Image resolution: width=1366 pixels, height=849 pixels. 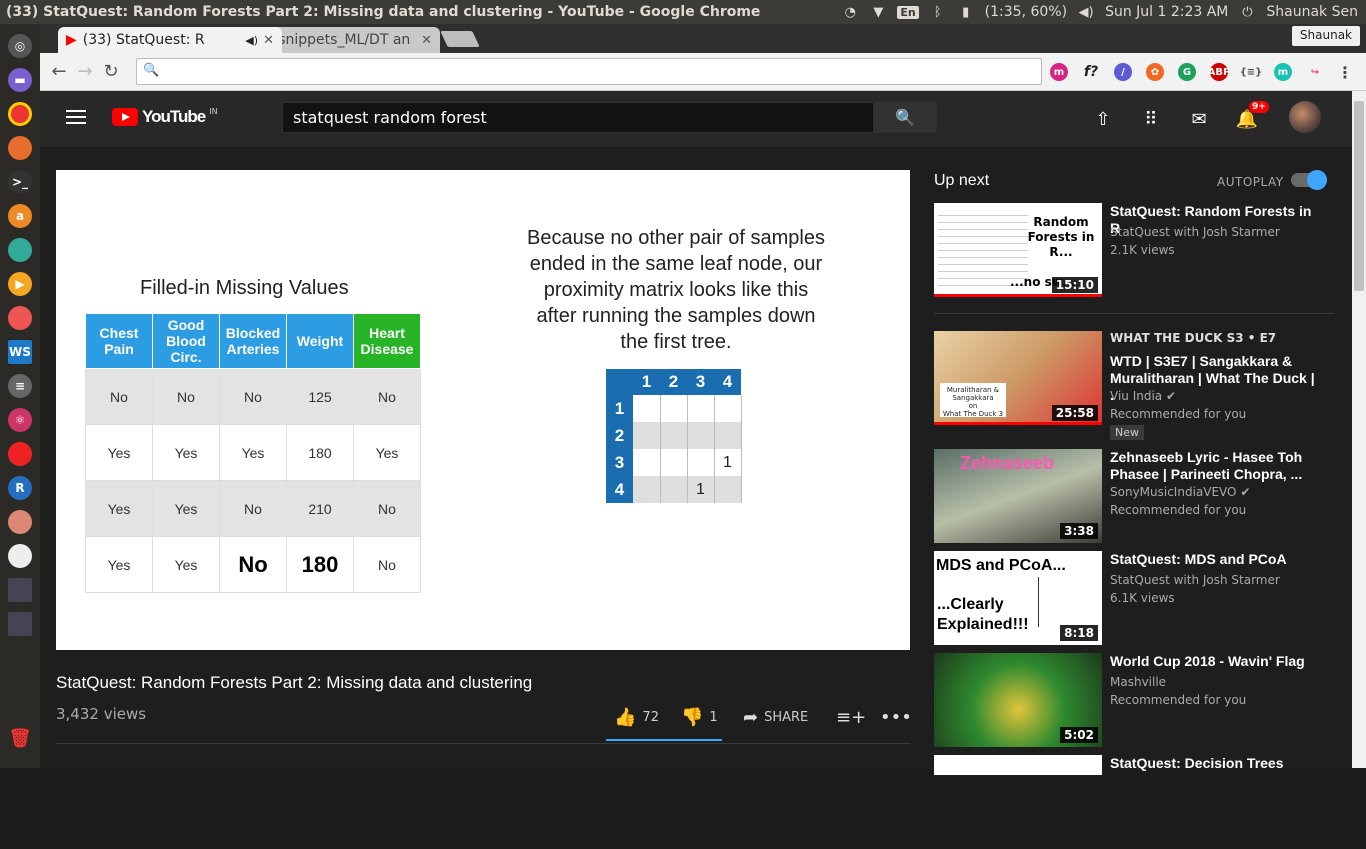 I want to click on channel-name: SonyMusicIndiaVEVO ✔, so click(x=1180, y=492).